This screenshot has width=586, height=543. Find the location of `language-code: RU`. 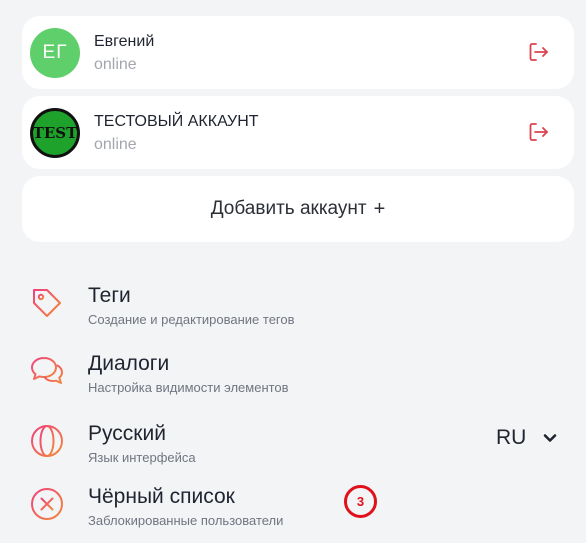

language-code: RU is located at coordinates (511, 437).